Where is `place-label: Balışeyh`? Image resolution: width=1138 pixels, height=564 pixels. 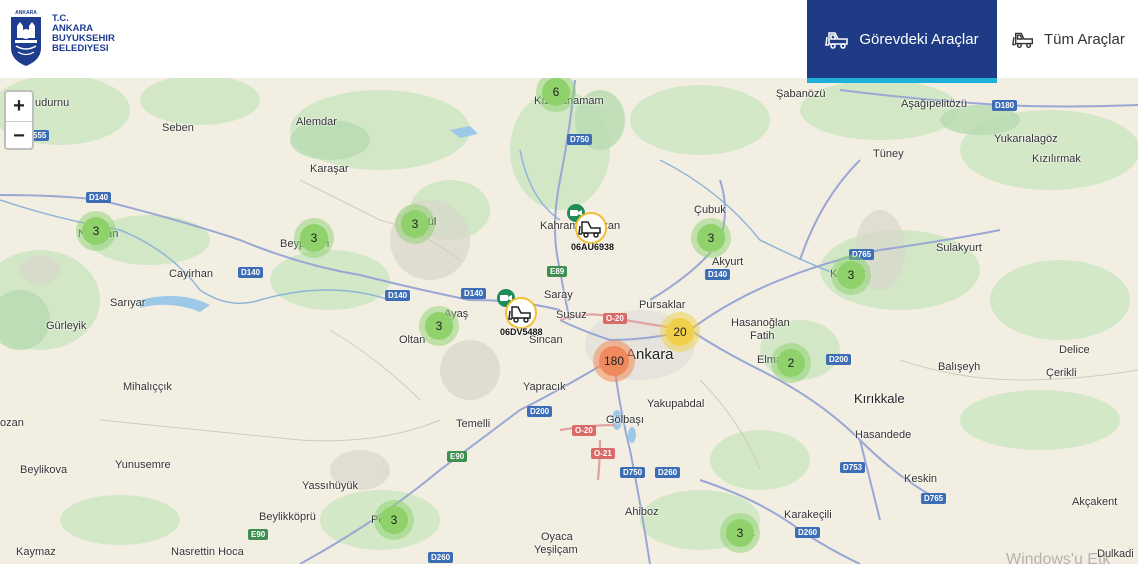 place-label: Balışeyh is located at coordinates (959, 367).